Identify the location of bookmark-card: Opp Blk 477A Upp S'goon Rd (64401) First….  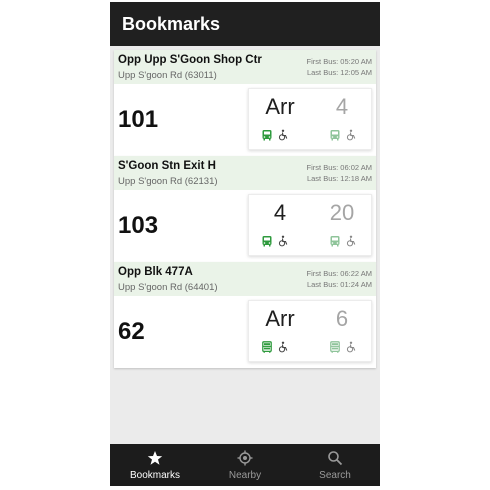
(245, 315).